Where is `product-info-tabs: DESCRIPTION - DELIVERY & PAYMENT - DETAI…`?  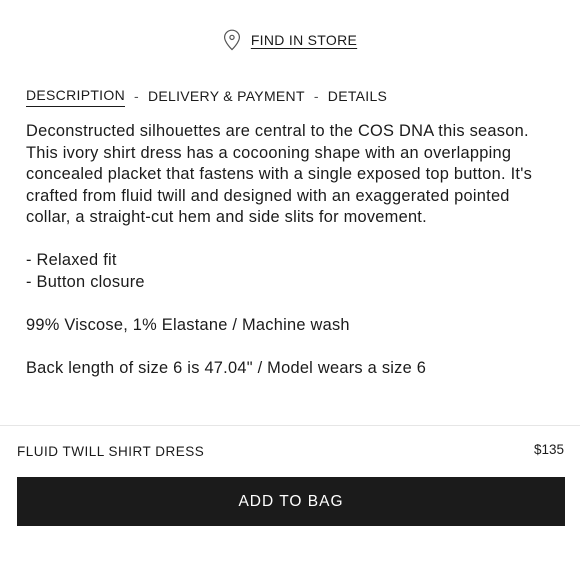 product-info-tabs: DESCRIPTION - DELIVERY & PAYMENT - DETAI… is located at coordinates (206, 97).